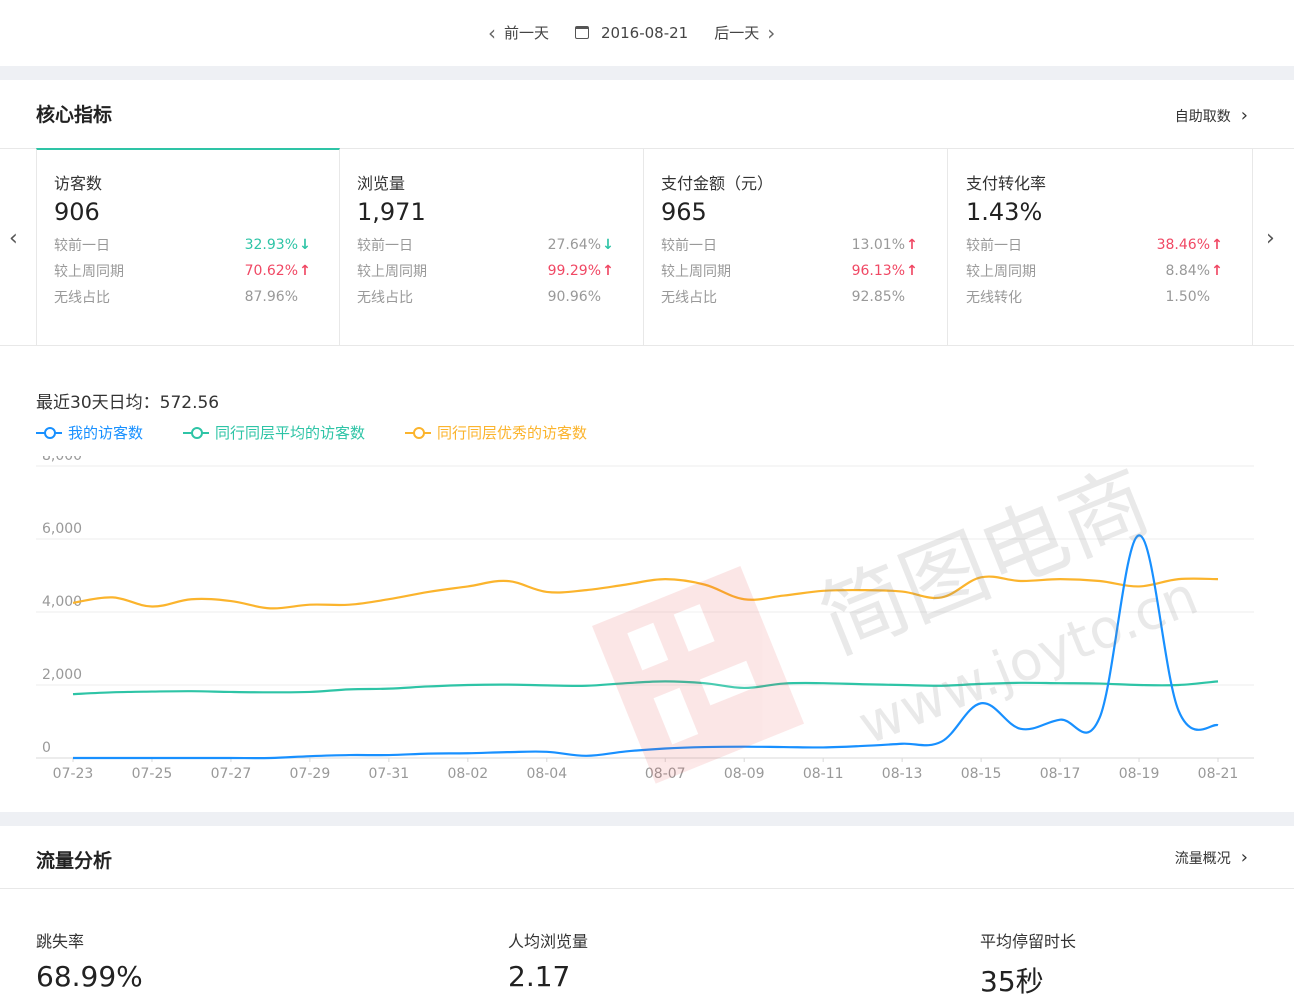  I want to click on legend-swatch-best, so click(418, 432).